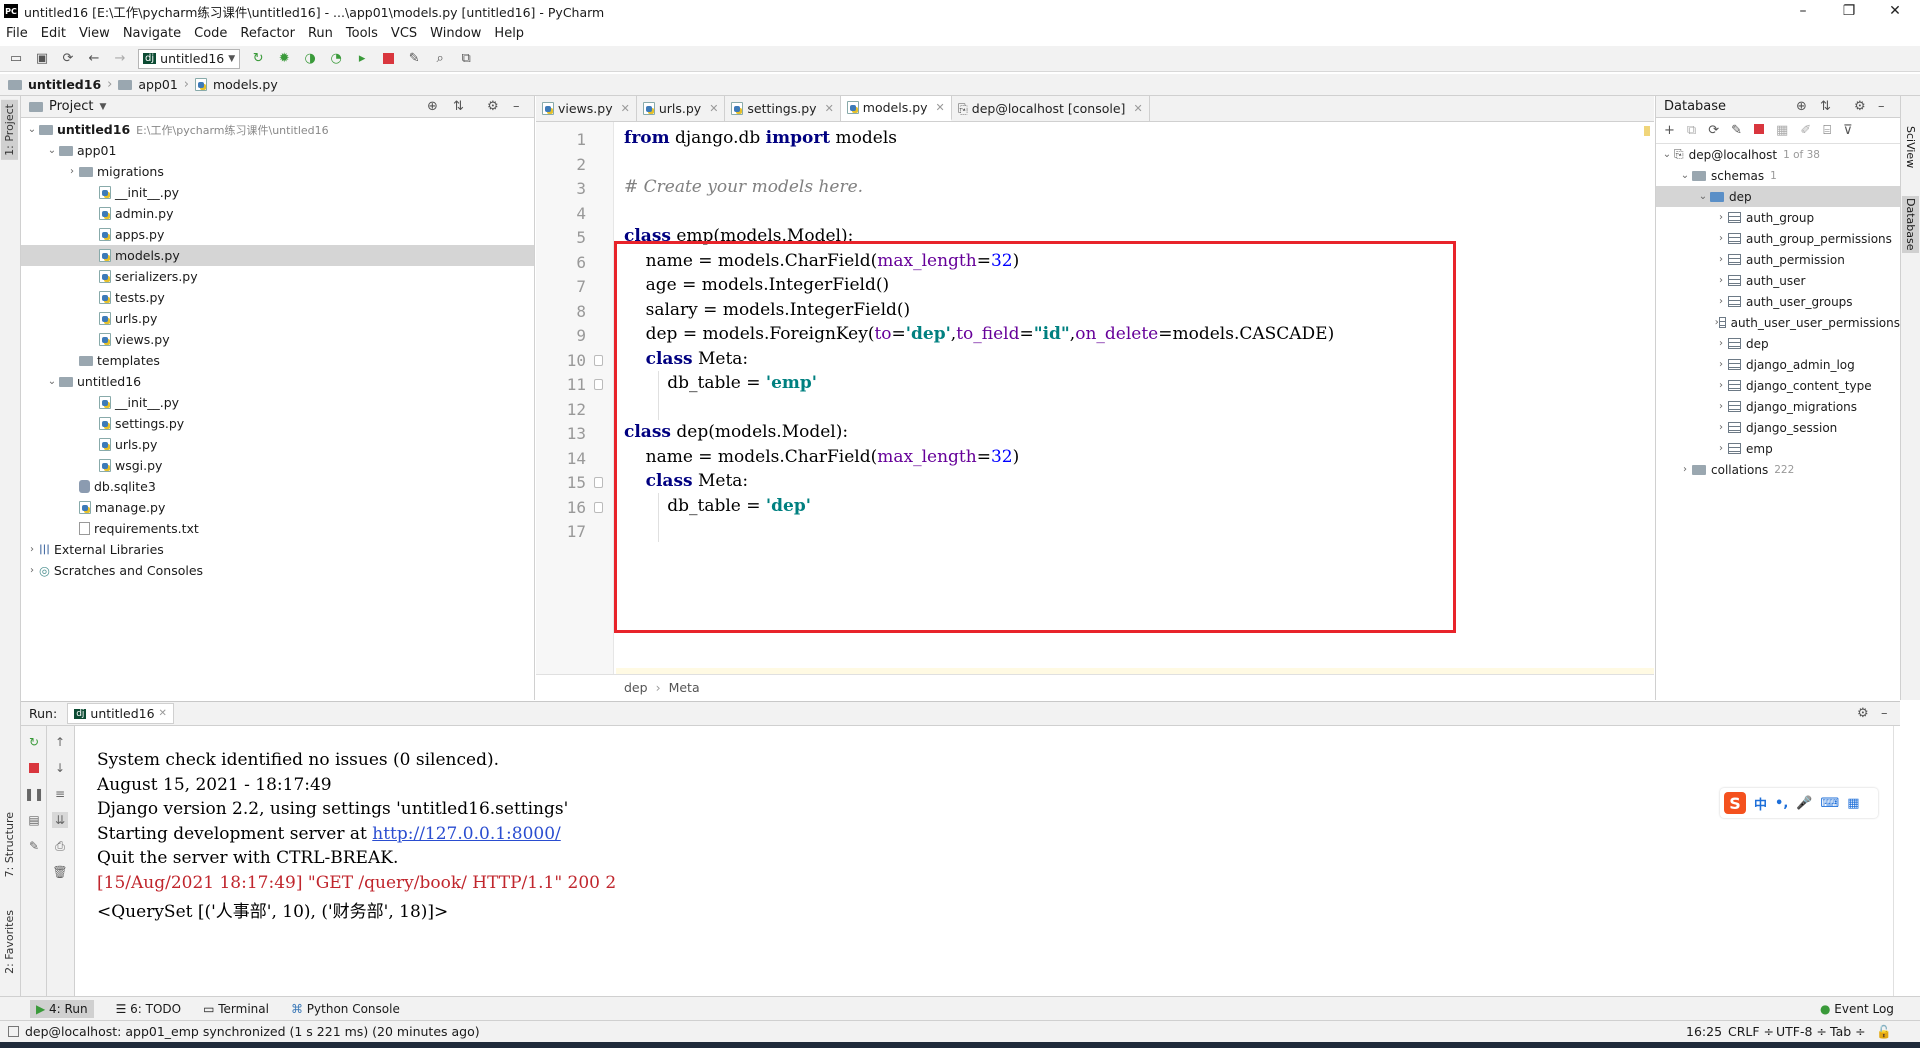 The height and width of the screenshot is (1048, 1920). Describe the element at coordinates (120, 713) in the screenshot. I see `run-config-tab: dj untitled16 ✕` at that location.